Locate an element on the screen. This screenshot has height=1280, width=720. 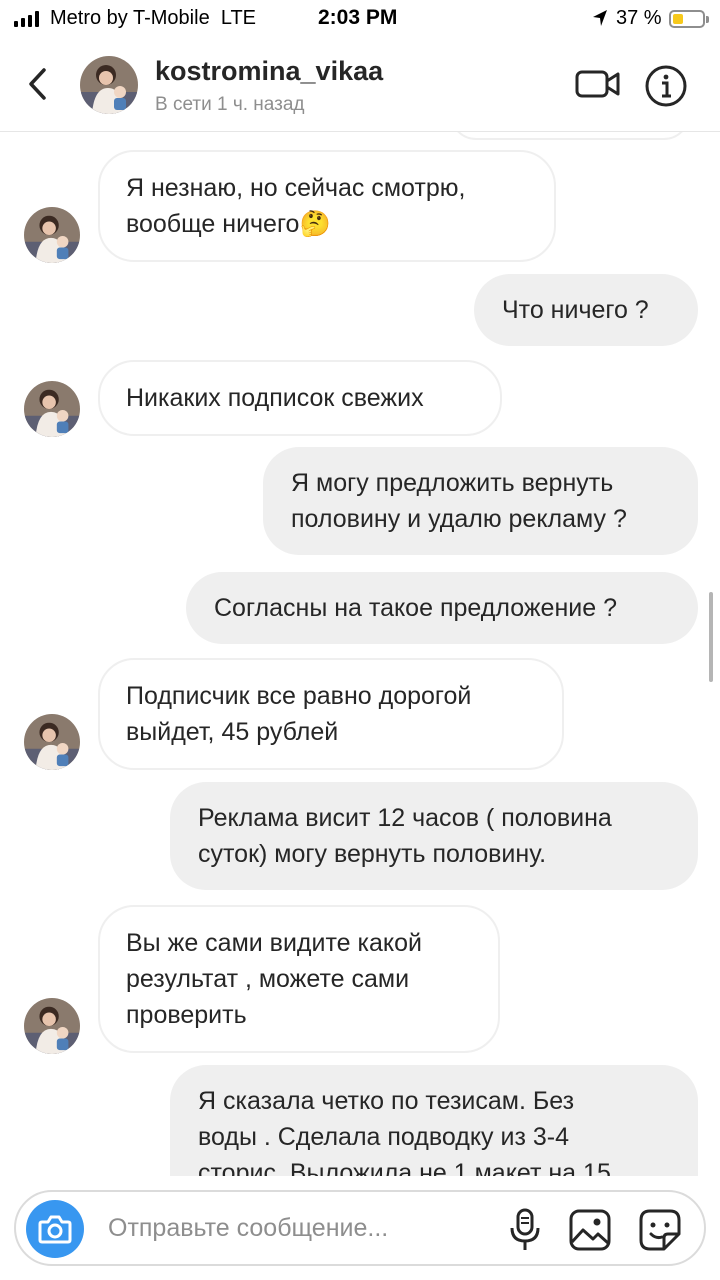
clock: 2:03 PM is located at coordinates (358, 17).